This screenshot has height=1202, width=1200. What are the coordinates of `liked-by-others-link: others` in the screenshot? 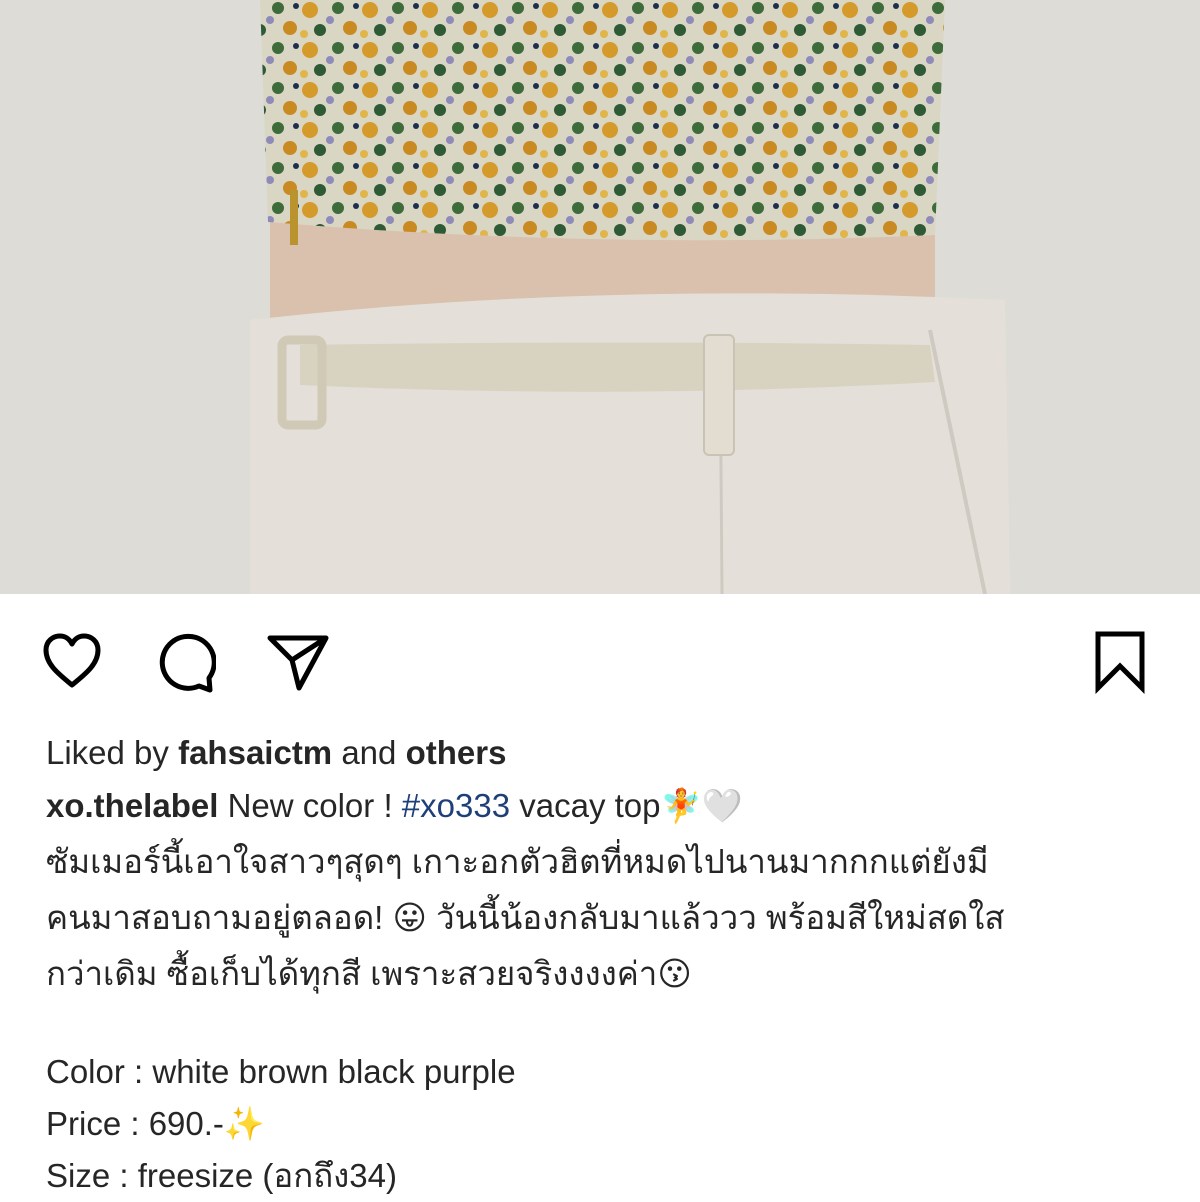 It's located at (456, 752).